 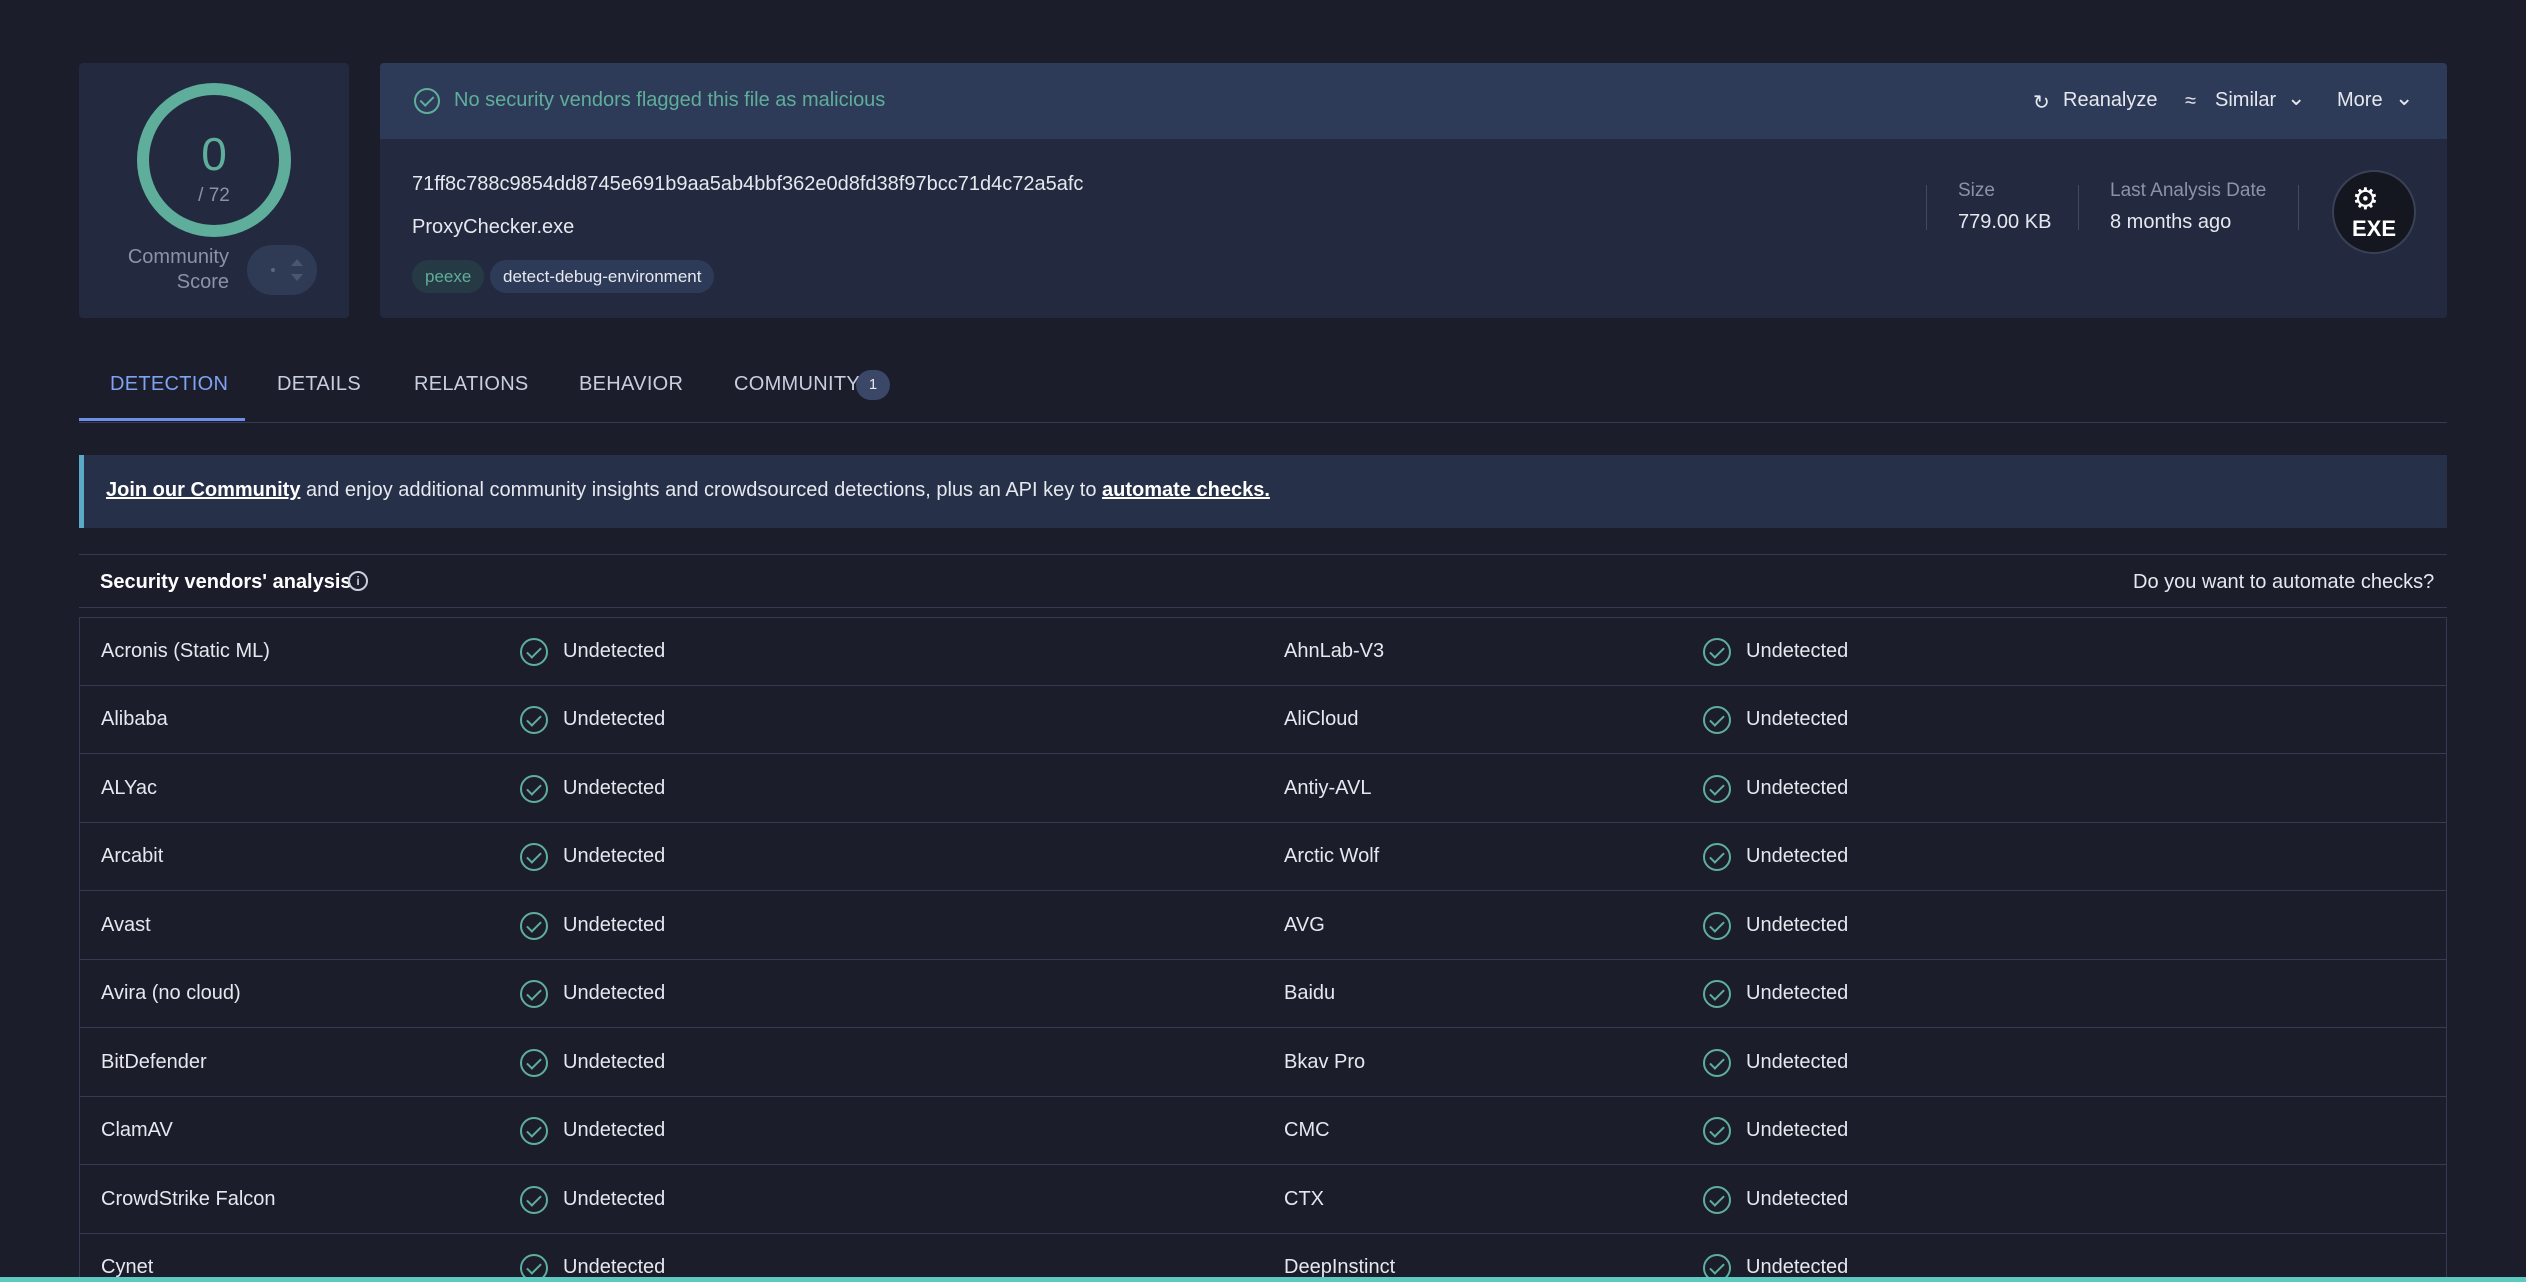 What do you see at coordinates (1263, 720) in the screenshot?
I see `table-row: Alibaba Undetected AliCloud Undetected` at bounding box center [1263, 720].